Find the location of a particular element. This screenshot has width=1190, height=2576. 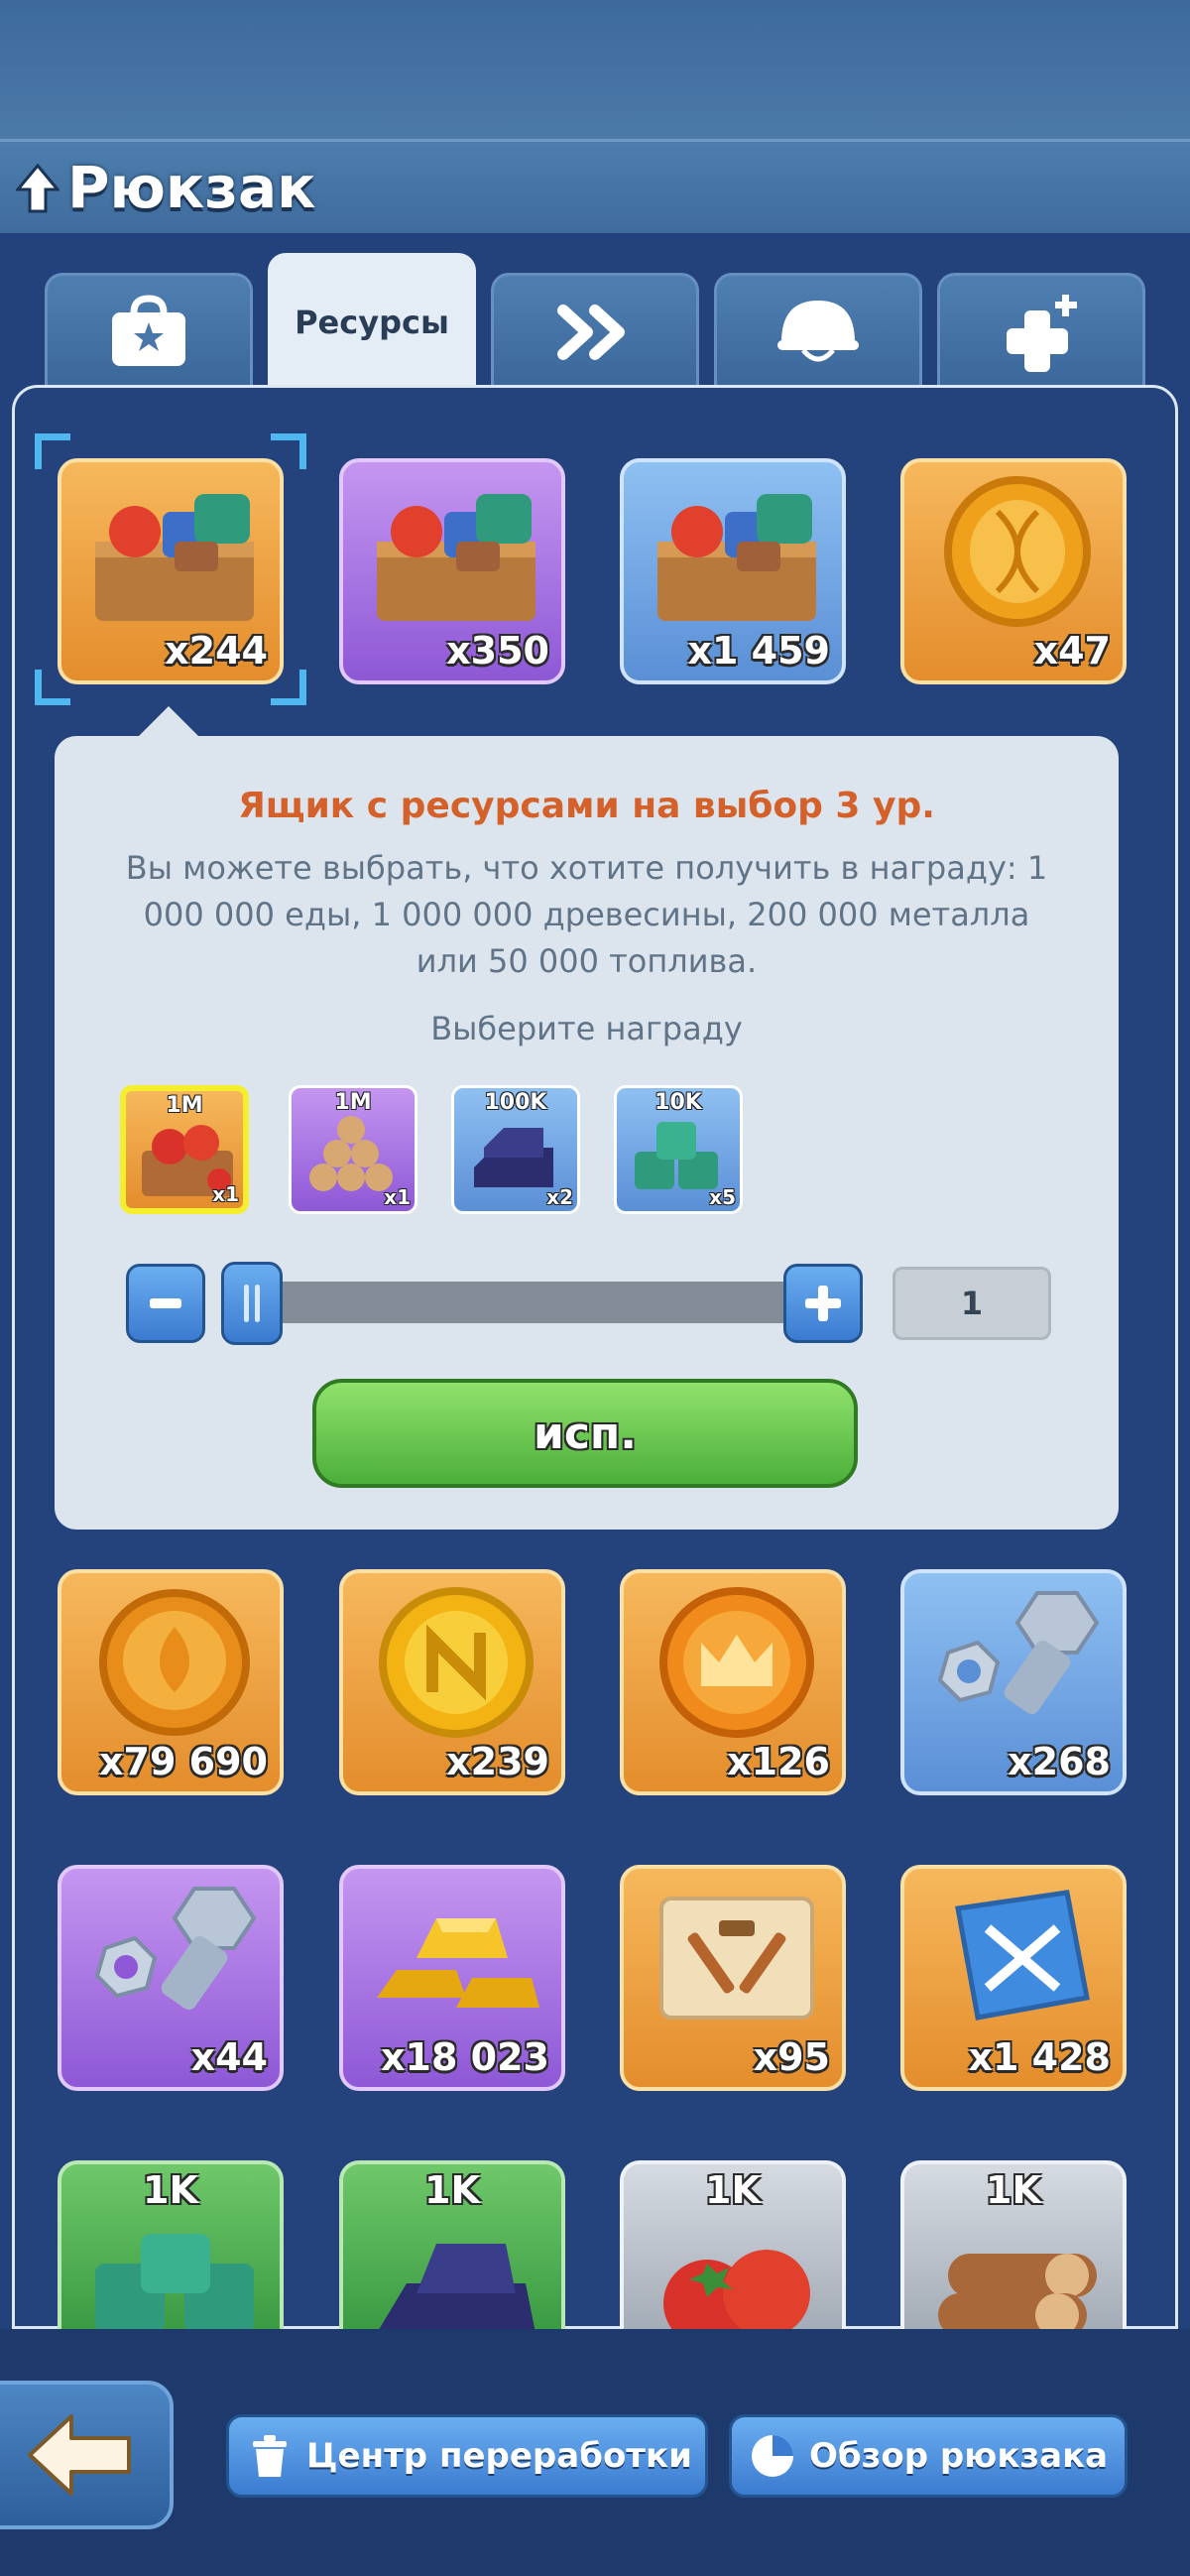

item-tile: x1 428 is located at coordinates (1013, 1978).